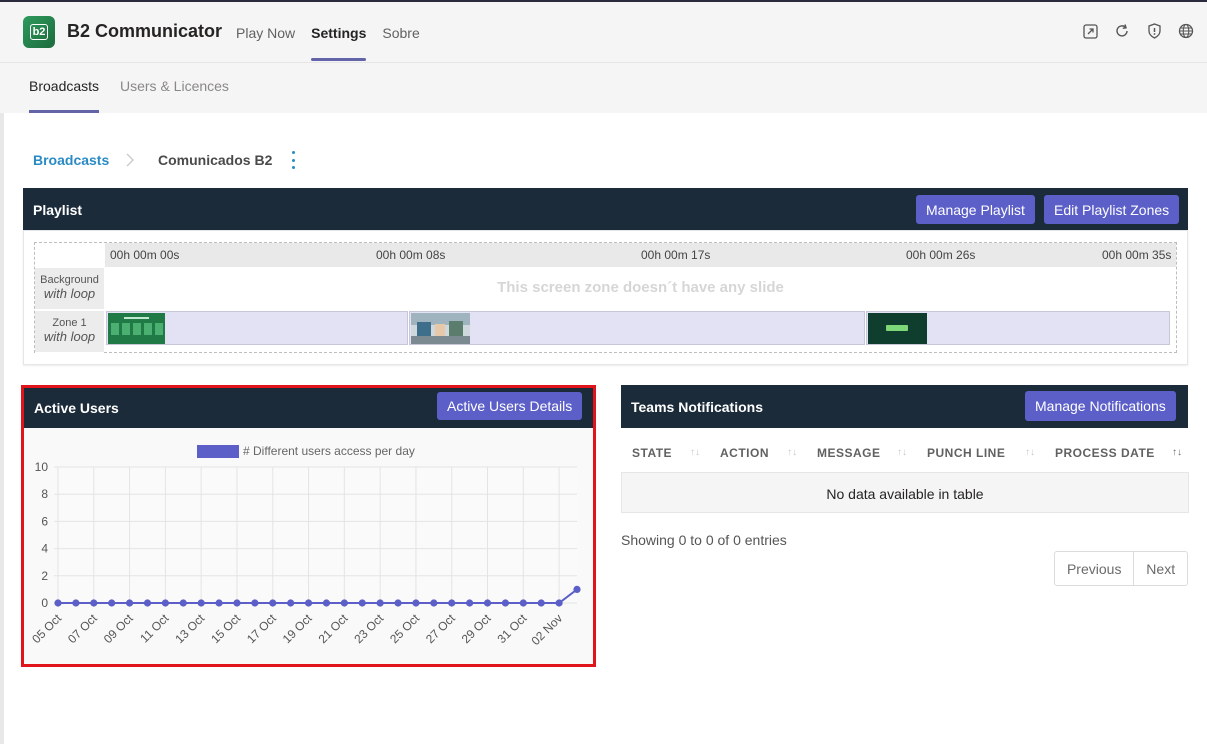 Image resolution: width=1207 pixels, height=744 pixels. What do you see at coordinates (174, 86) in the screenshot?
I see `subtab-users-licences: Users & Licences` at bounding box center [174, 86].